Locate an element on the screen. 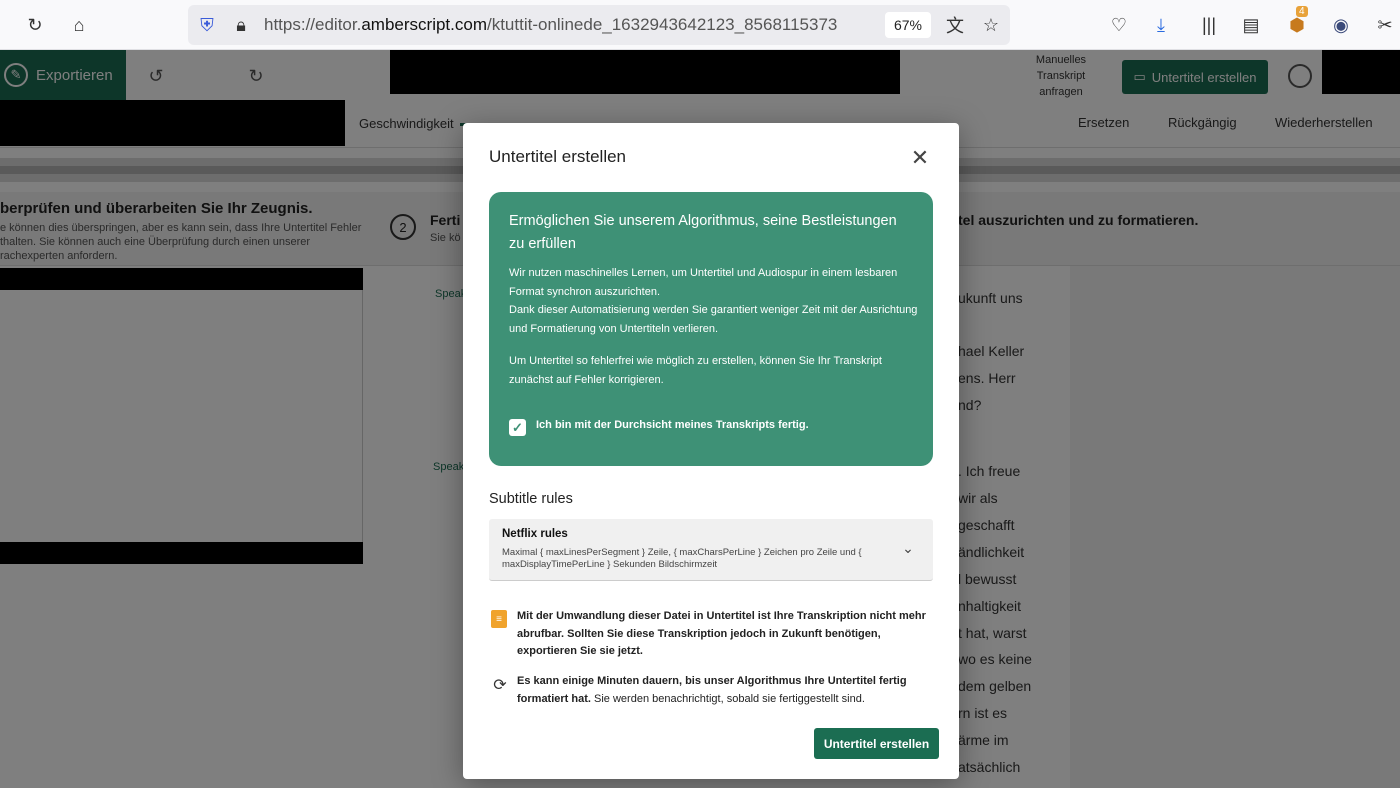  dialog-title: Untertitel erstellen is located at coordinates (558, 156).